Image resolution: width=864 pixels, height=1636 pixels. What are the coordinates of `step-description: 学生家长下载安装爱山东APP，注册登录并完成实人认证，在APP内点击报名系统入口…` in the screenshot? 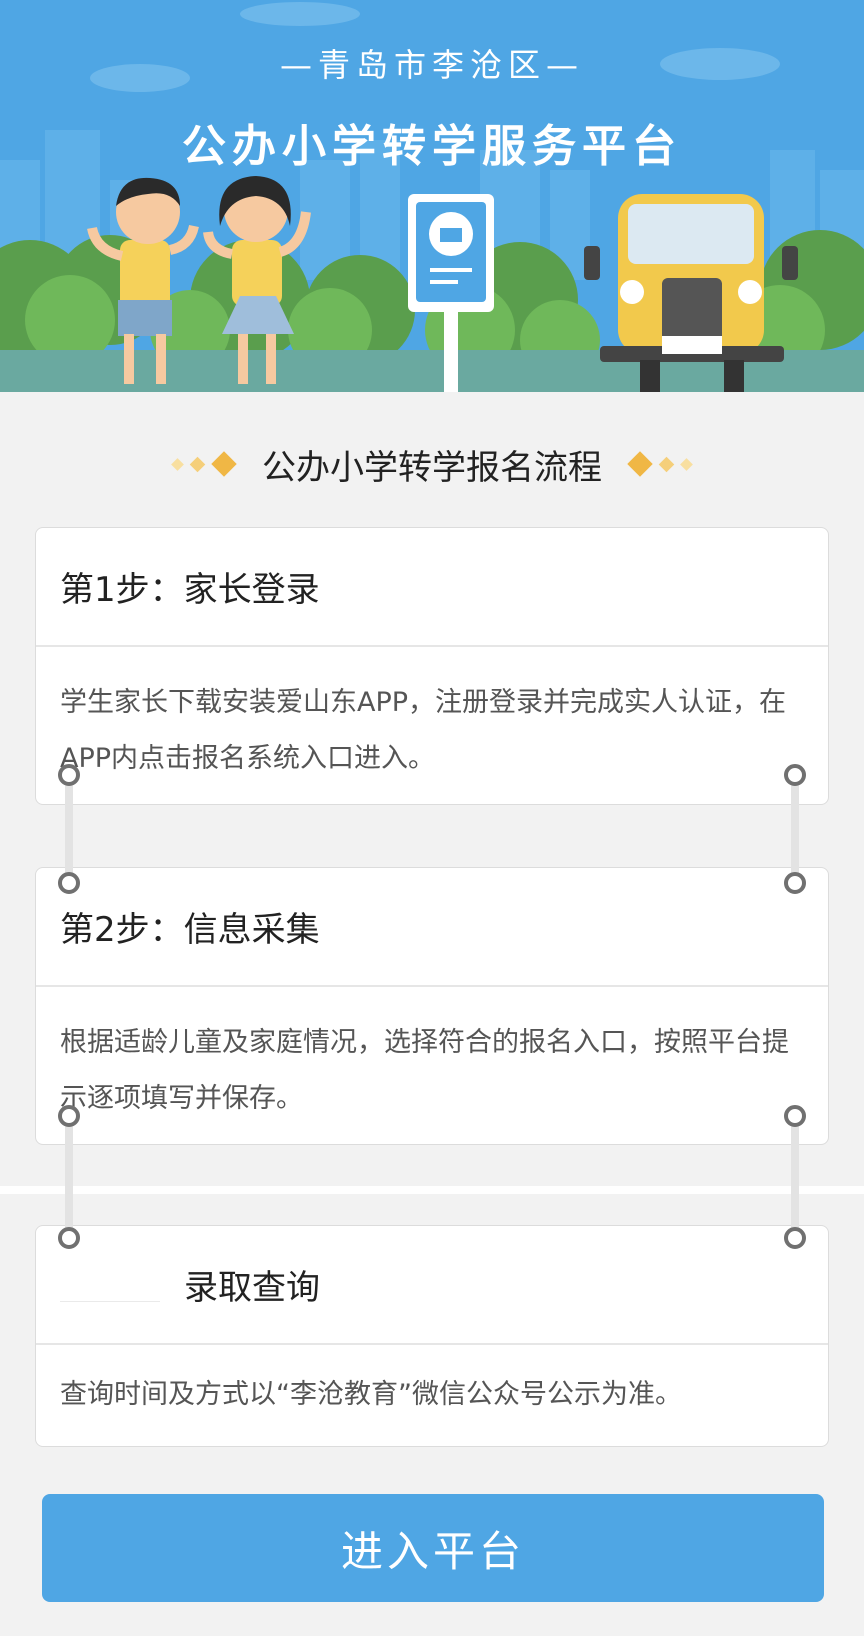 It's located at (423, 730).